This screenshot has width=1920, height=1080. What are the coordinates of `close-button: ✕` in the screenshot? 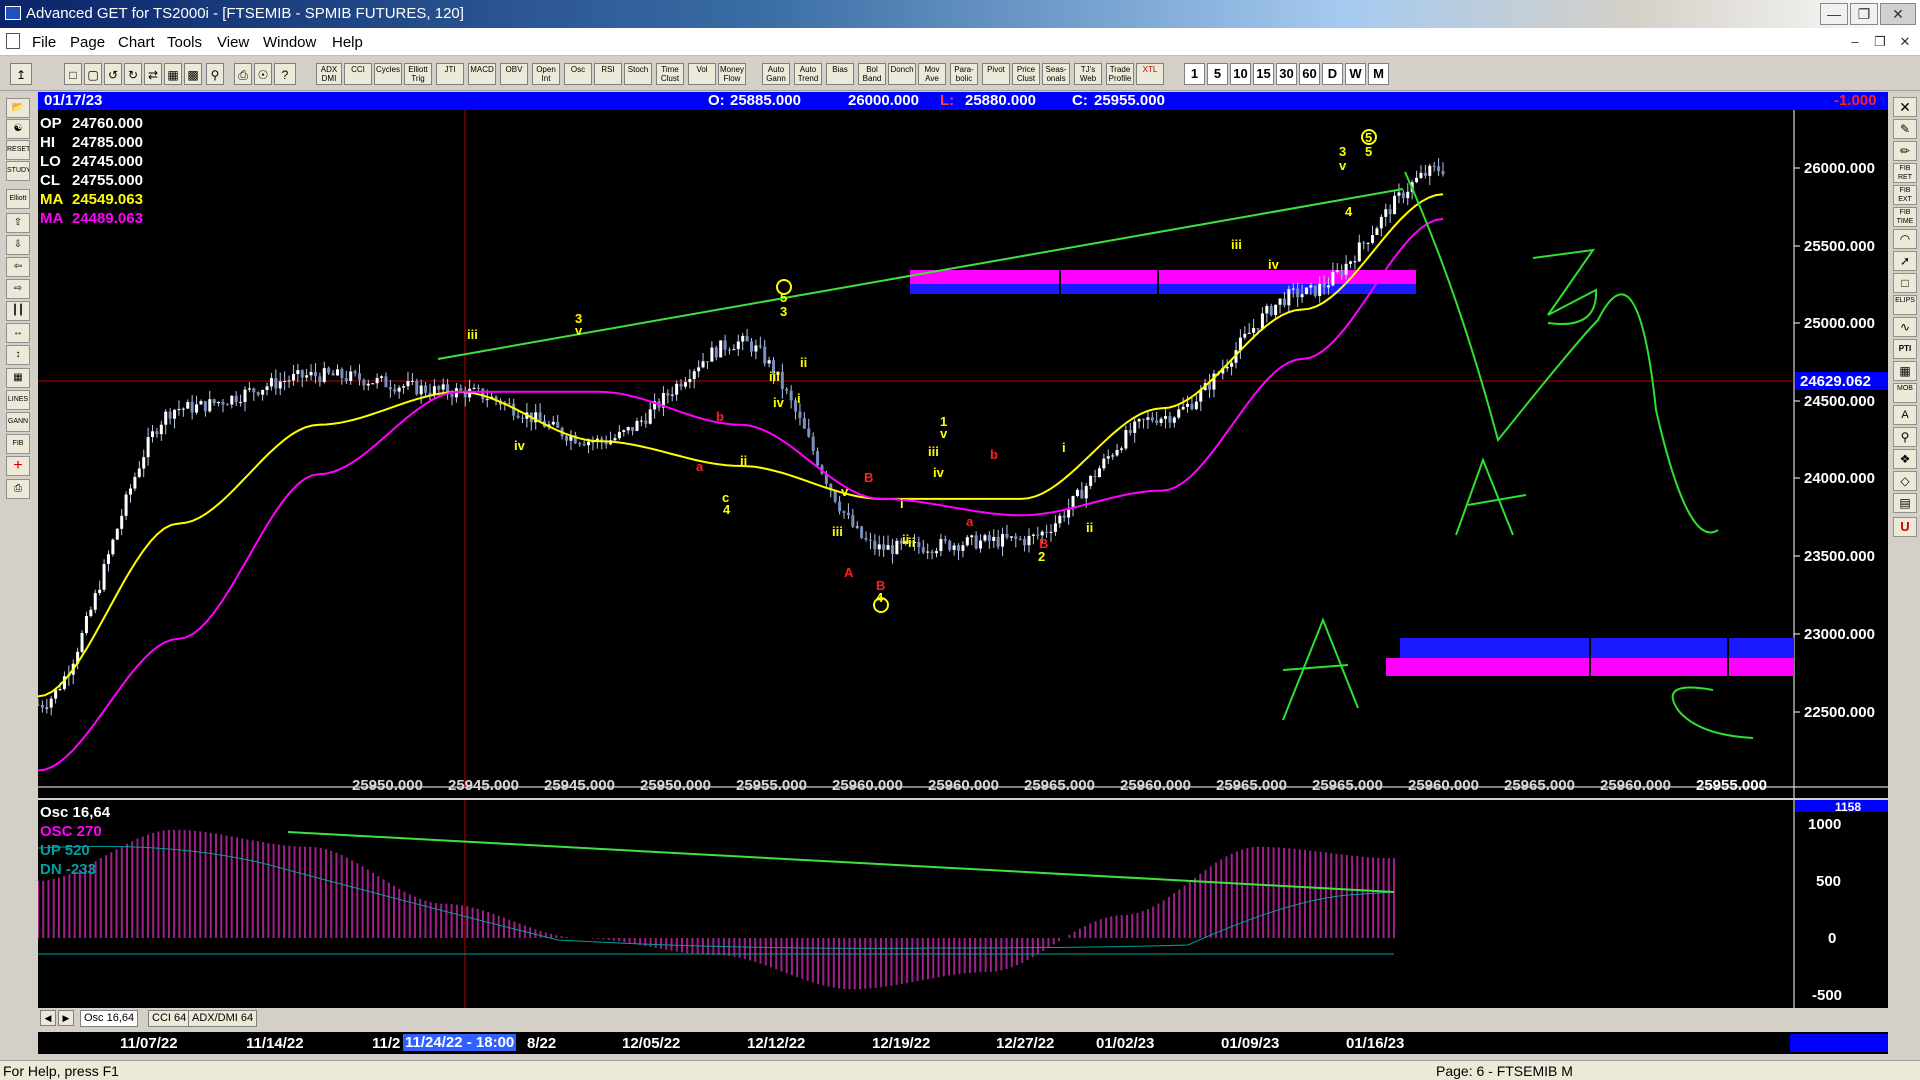 It's located at (1898, 14).